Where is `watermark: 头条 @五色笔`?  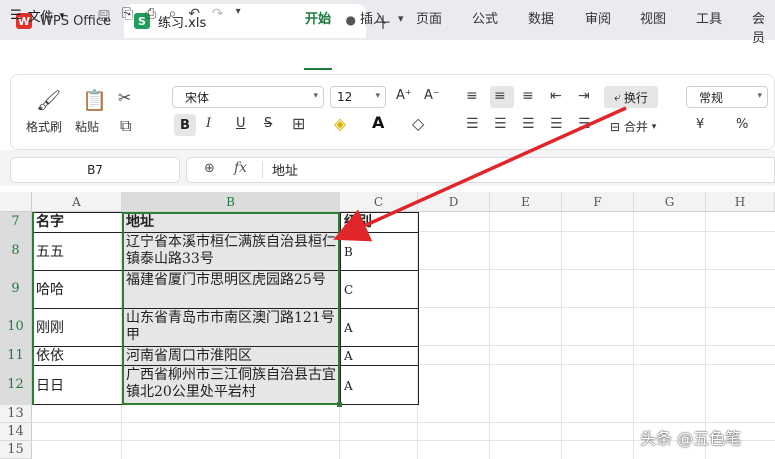
watermark: 头条 @五色笔 is located at coordinates (691, 438).